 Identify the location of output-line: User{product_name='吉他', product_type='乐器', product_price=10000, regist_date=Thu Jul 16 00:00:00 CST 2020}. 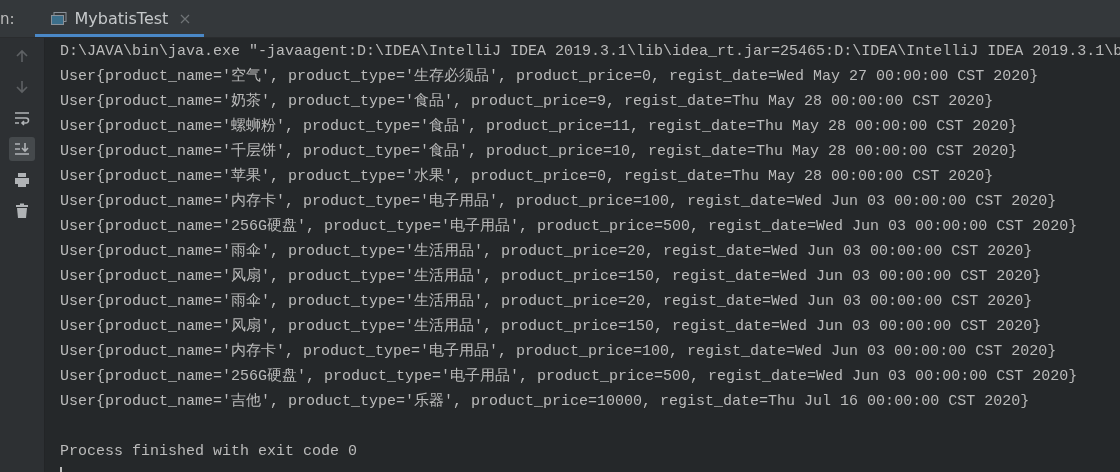
(545, 401).